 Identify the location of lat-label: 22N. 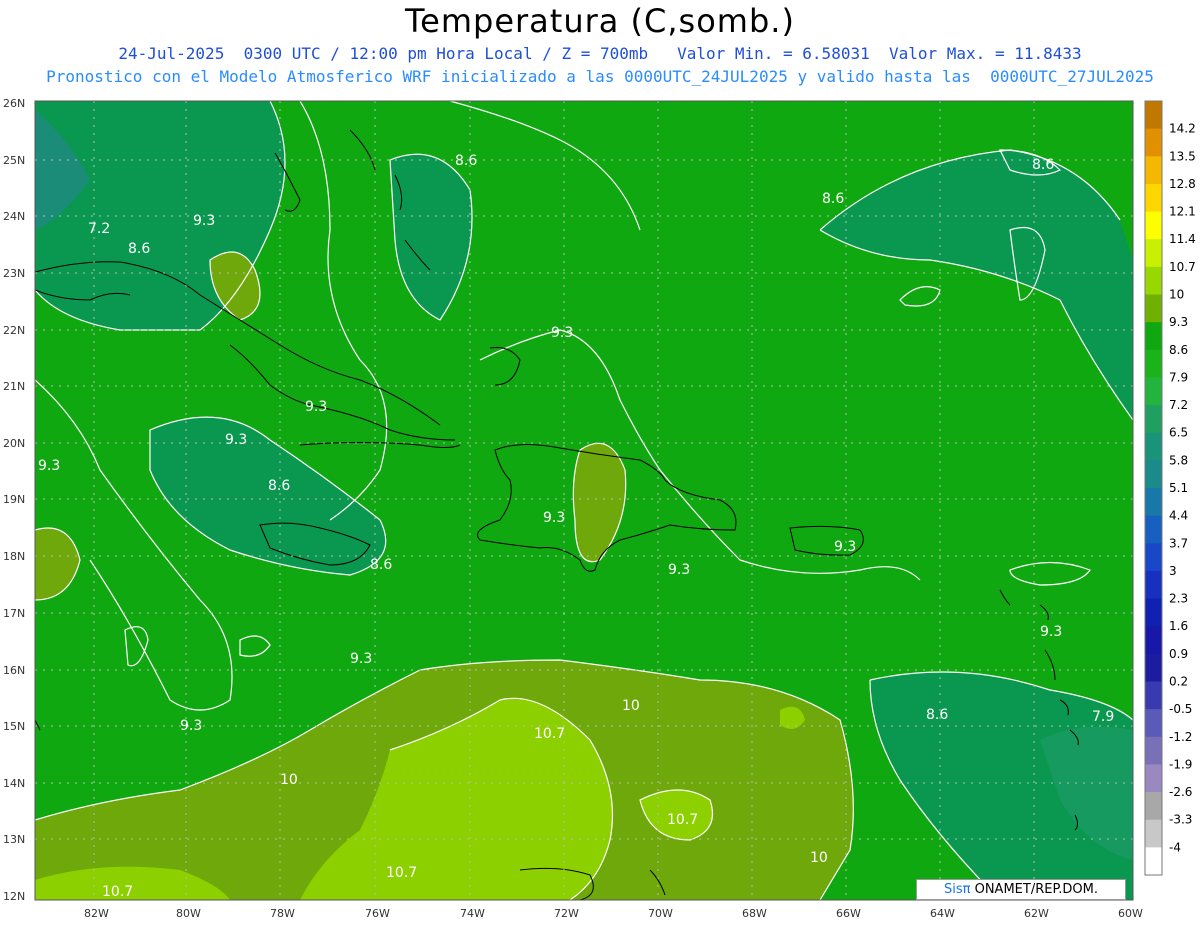
(14, 330).